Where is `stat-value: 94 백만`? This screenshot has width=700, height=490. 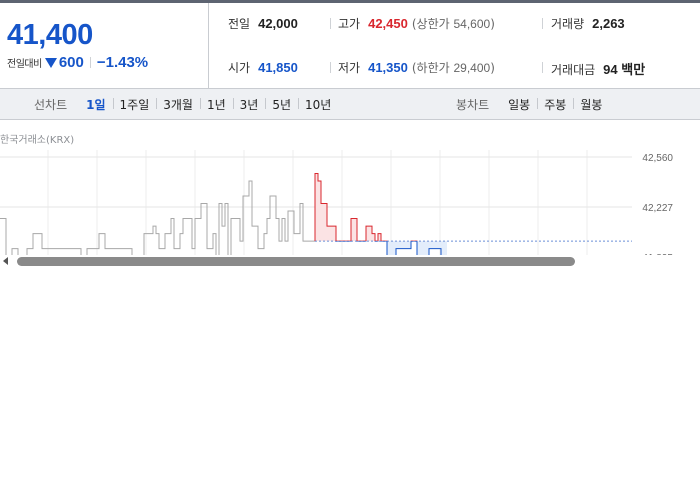
stat-value: 94 백만 is located at coordinates (624, 69).